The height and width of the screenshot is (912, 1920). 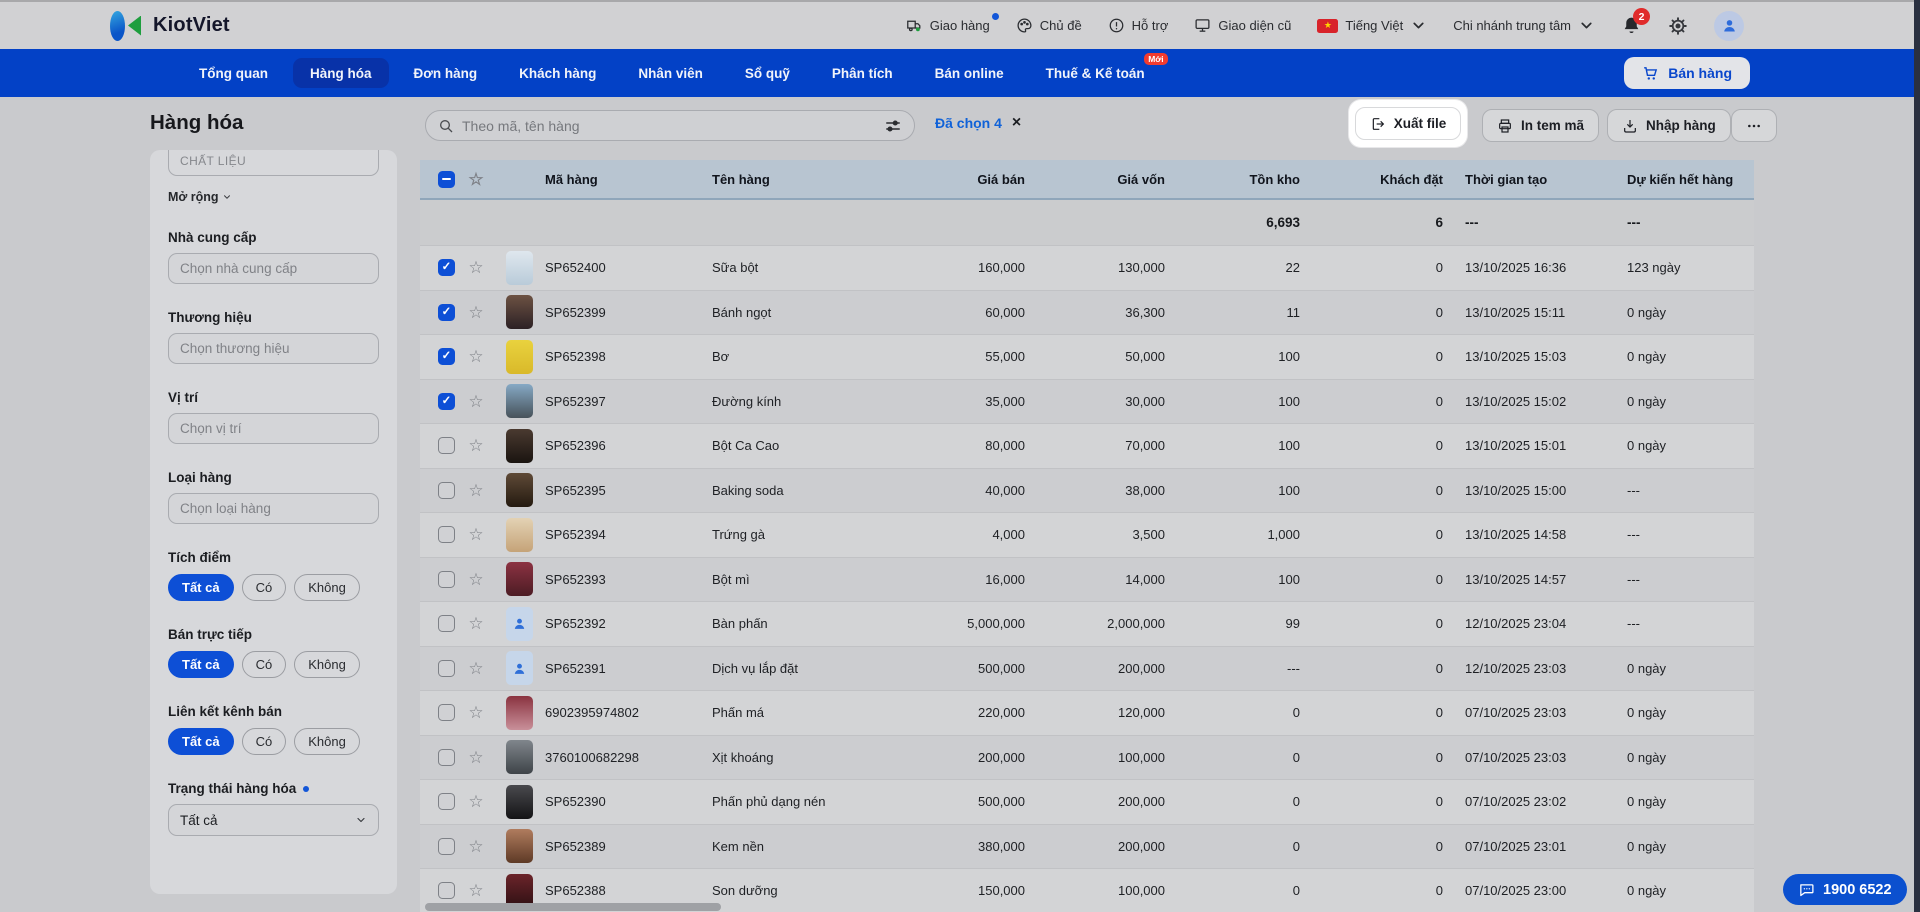 I want to click on nh-p-h-ng-button: Nhập hàng, so click(x=1669, y=125).